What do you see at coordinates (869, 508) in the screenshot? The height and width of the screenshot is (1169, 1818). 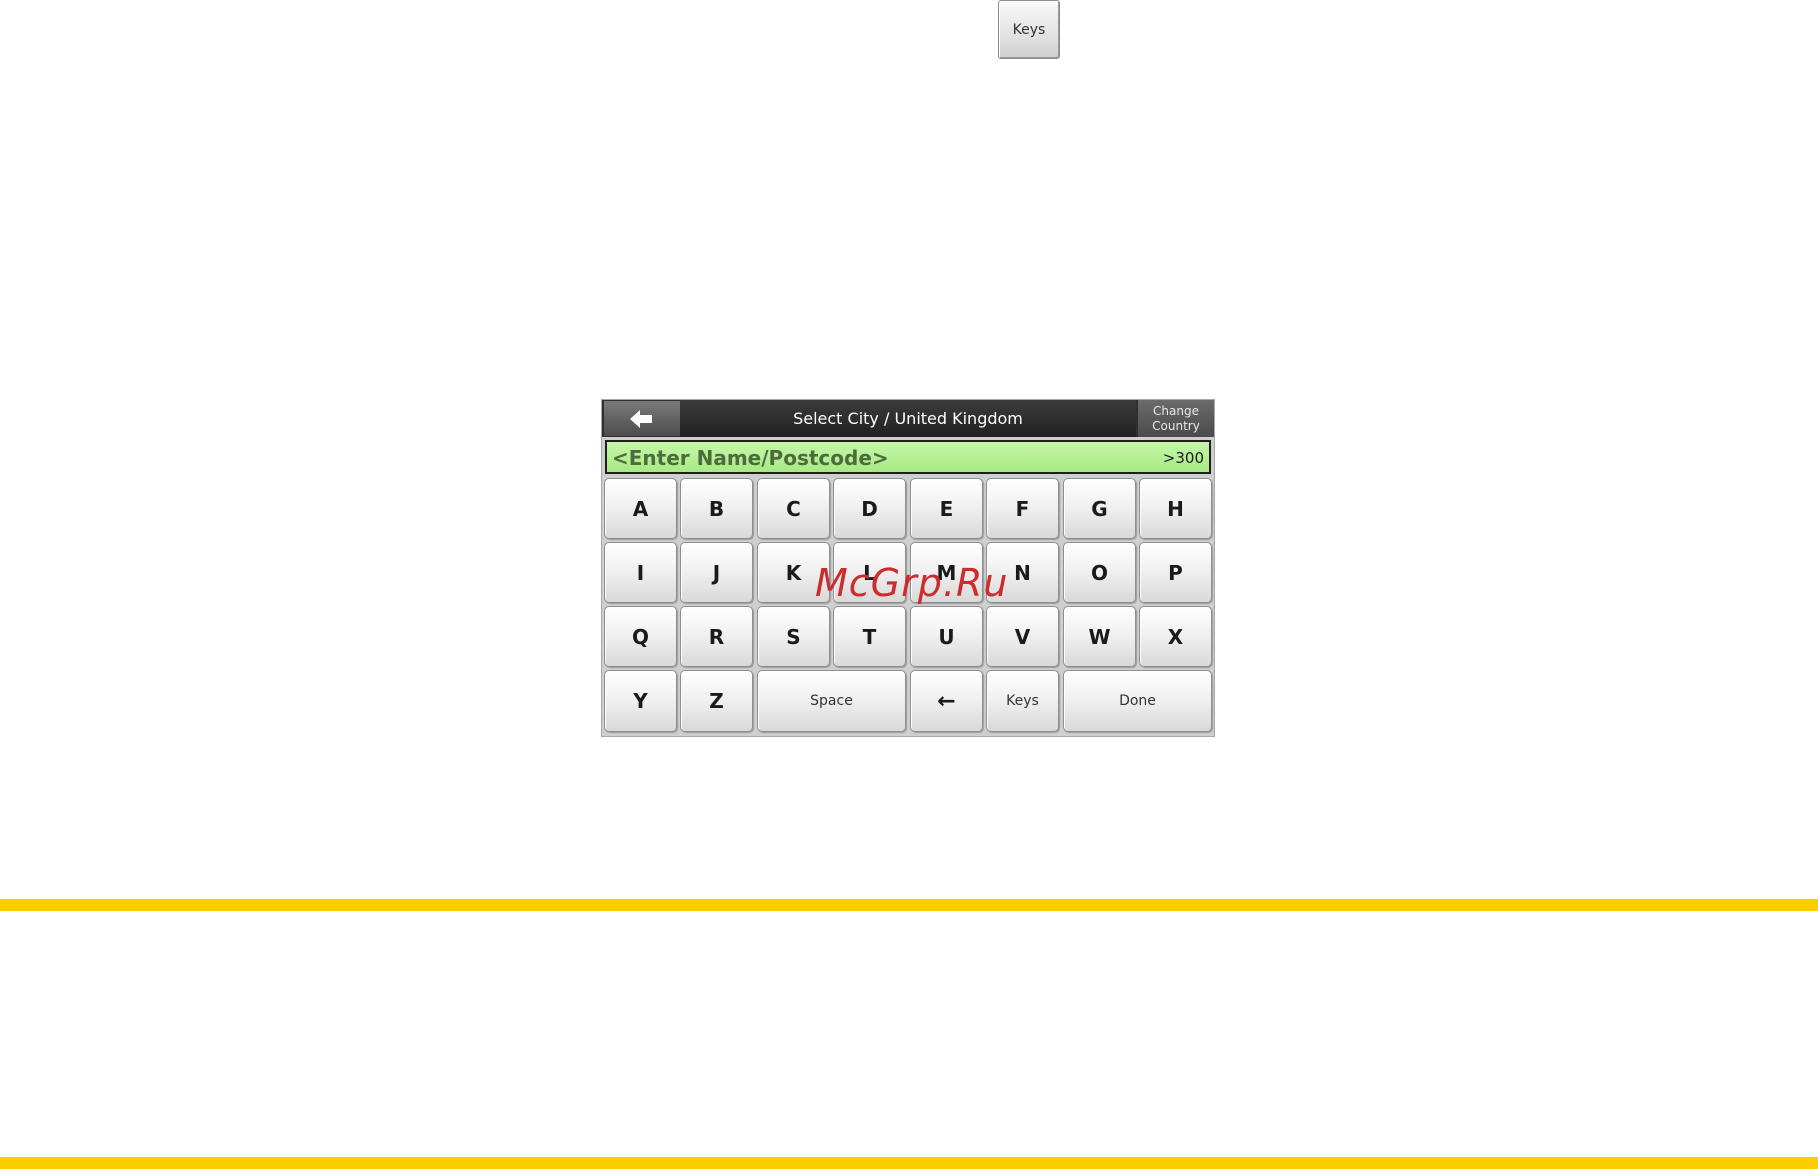 I see `key-d: D` at bounding box center [869, 508].